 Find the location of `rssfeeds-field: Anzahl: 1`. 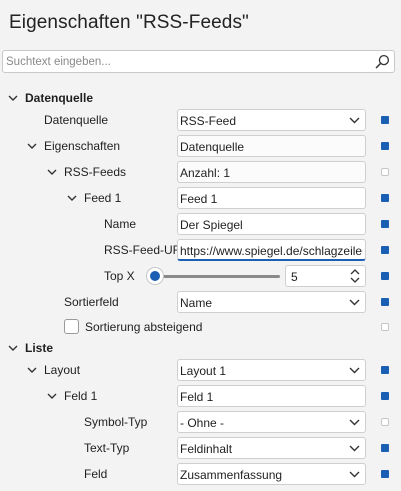

rssfeeds-field: Anzahl: 1 is located at coordinates (271, 172).